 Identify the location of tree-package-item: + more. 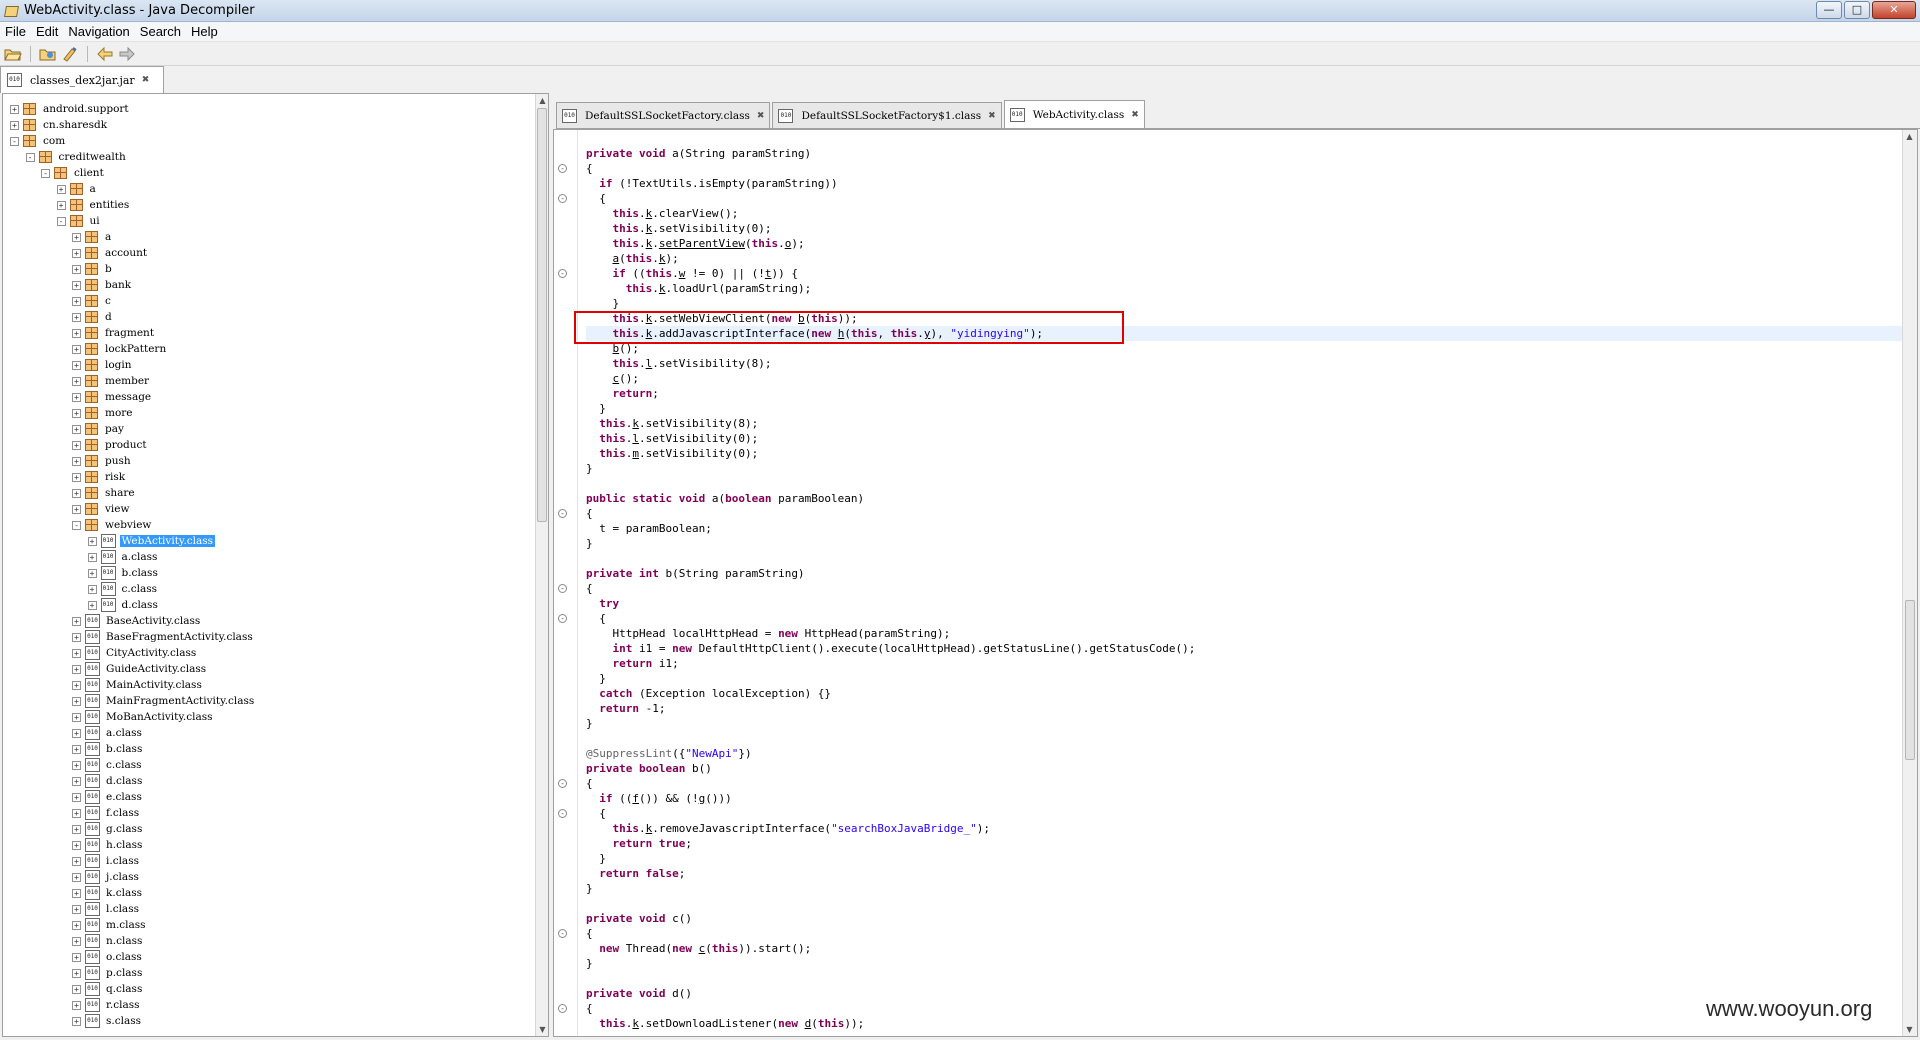
(268, 413).